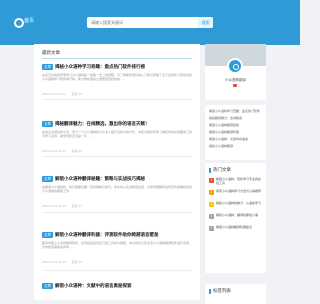 The height and width of the screenshot is (304, 320). Describe the element at coordinates (235, 85) in the screenshot. I see `profile-badge-icon` at that location.